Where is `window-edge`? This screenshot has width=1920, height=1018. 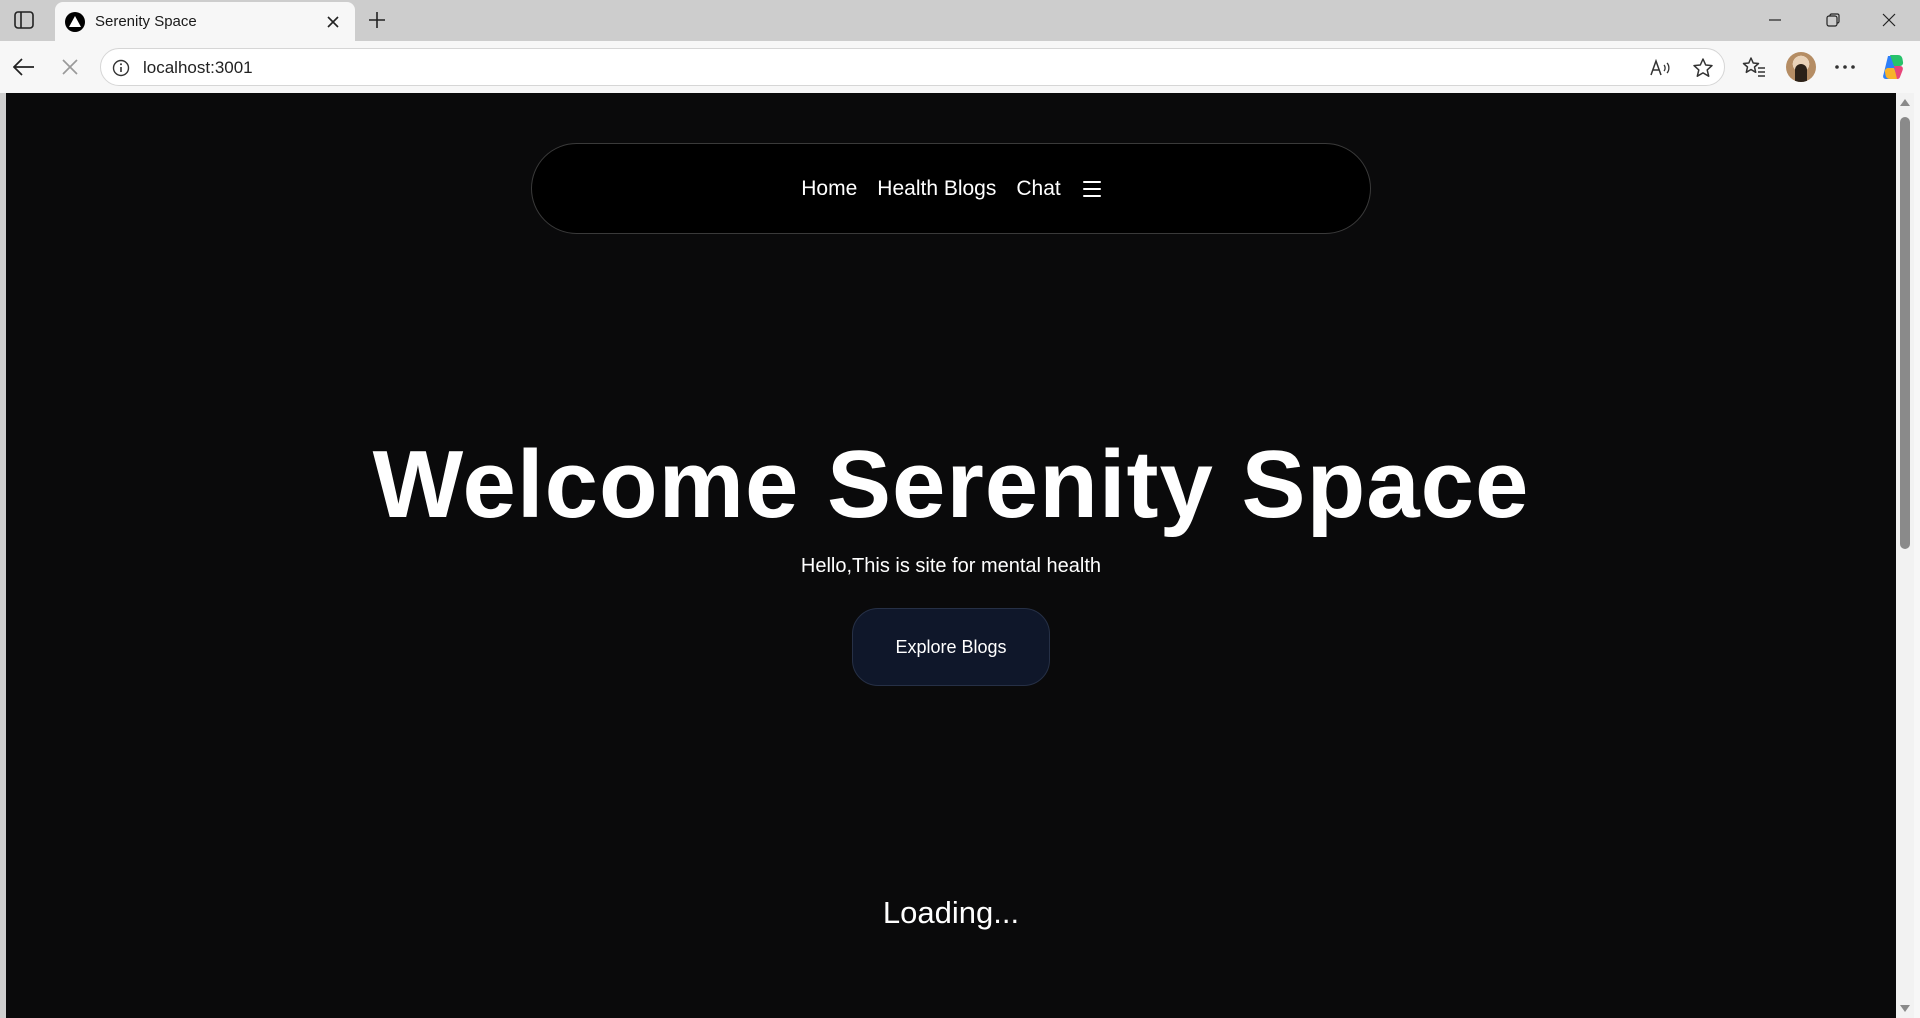 window-edge is located at coordinates (1917, 555).